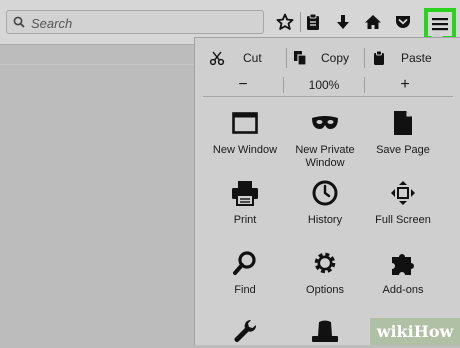 The width and height of the screenshot is (460, 348). I want to click on clipboard-icon, so click(379, 57).